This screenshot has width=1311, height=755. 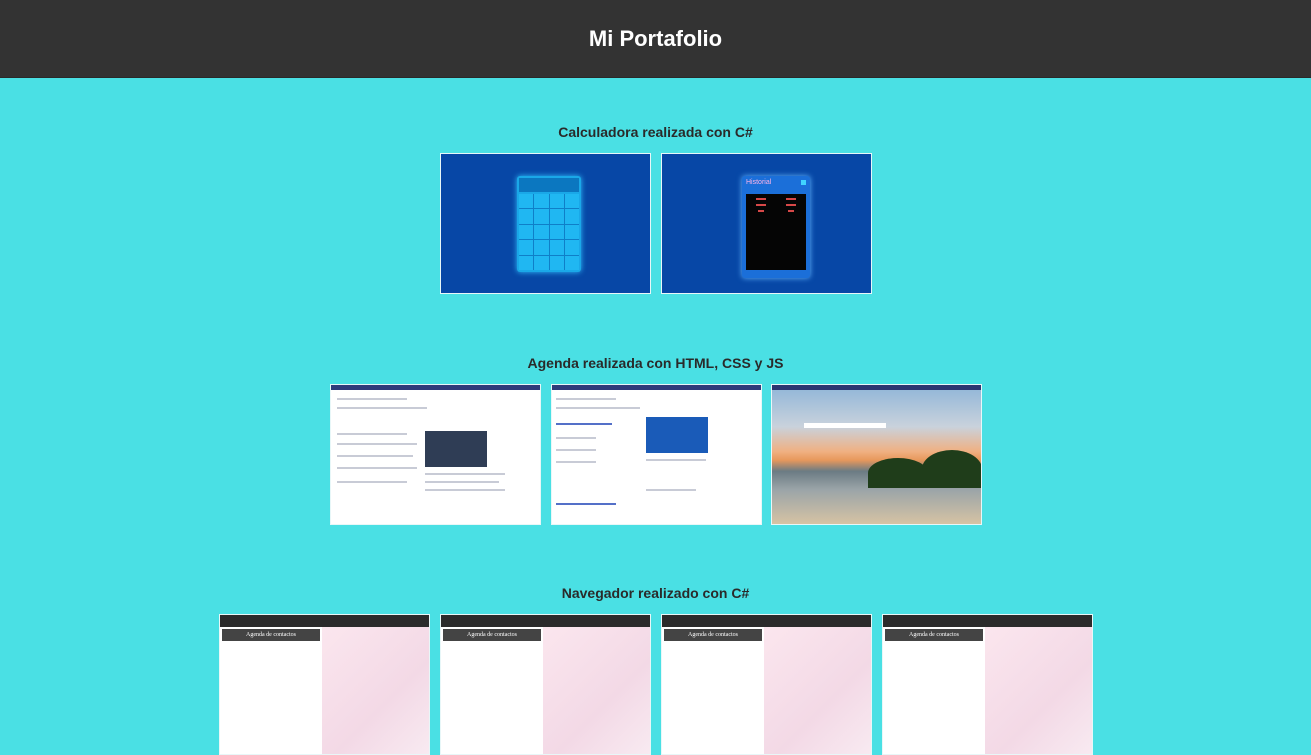 I want to click on site-header: Mi Portafolio, so click(x=655, y=39).